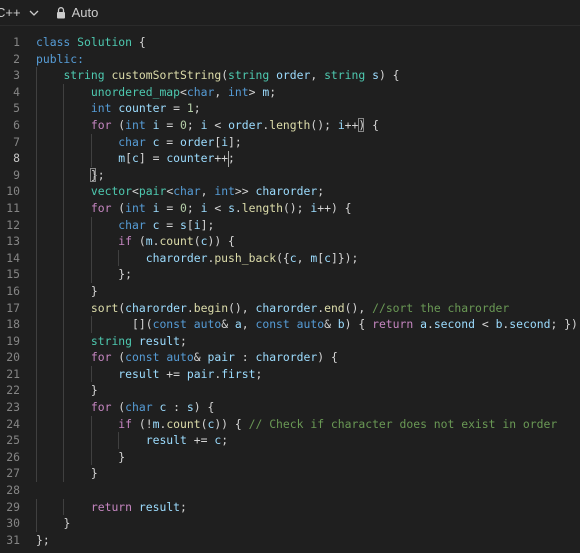 This screenshot has width=580, height=553. What do you see at coordinates (245, 257) in the screenshot?
I see `code-token: push_back` at bounding box center [245, 257].